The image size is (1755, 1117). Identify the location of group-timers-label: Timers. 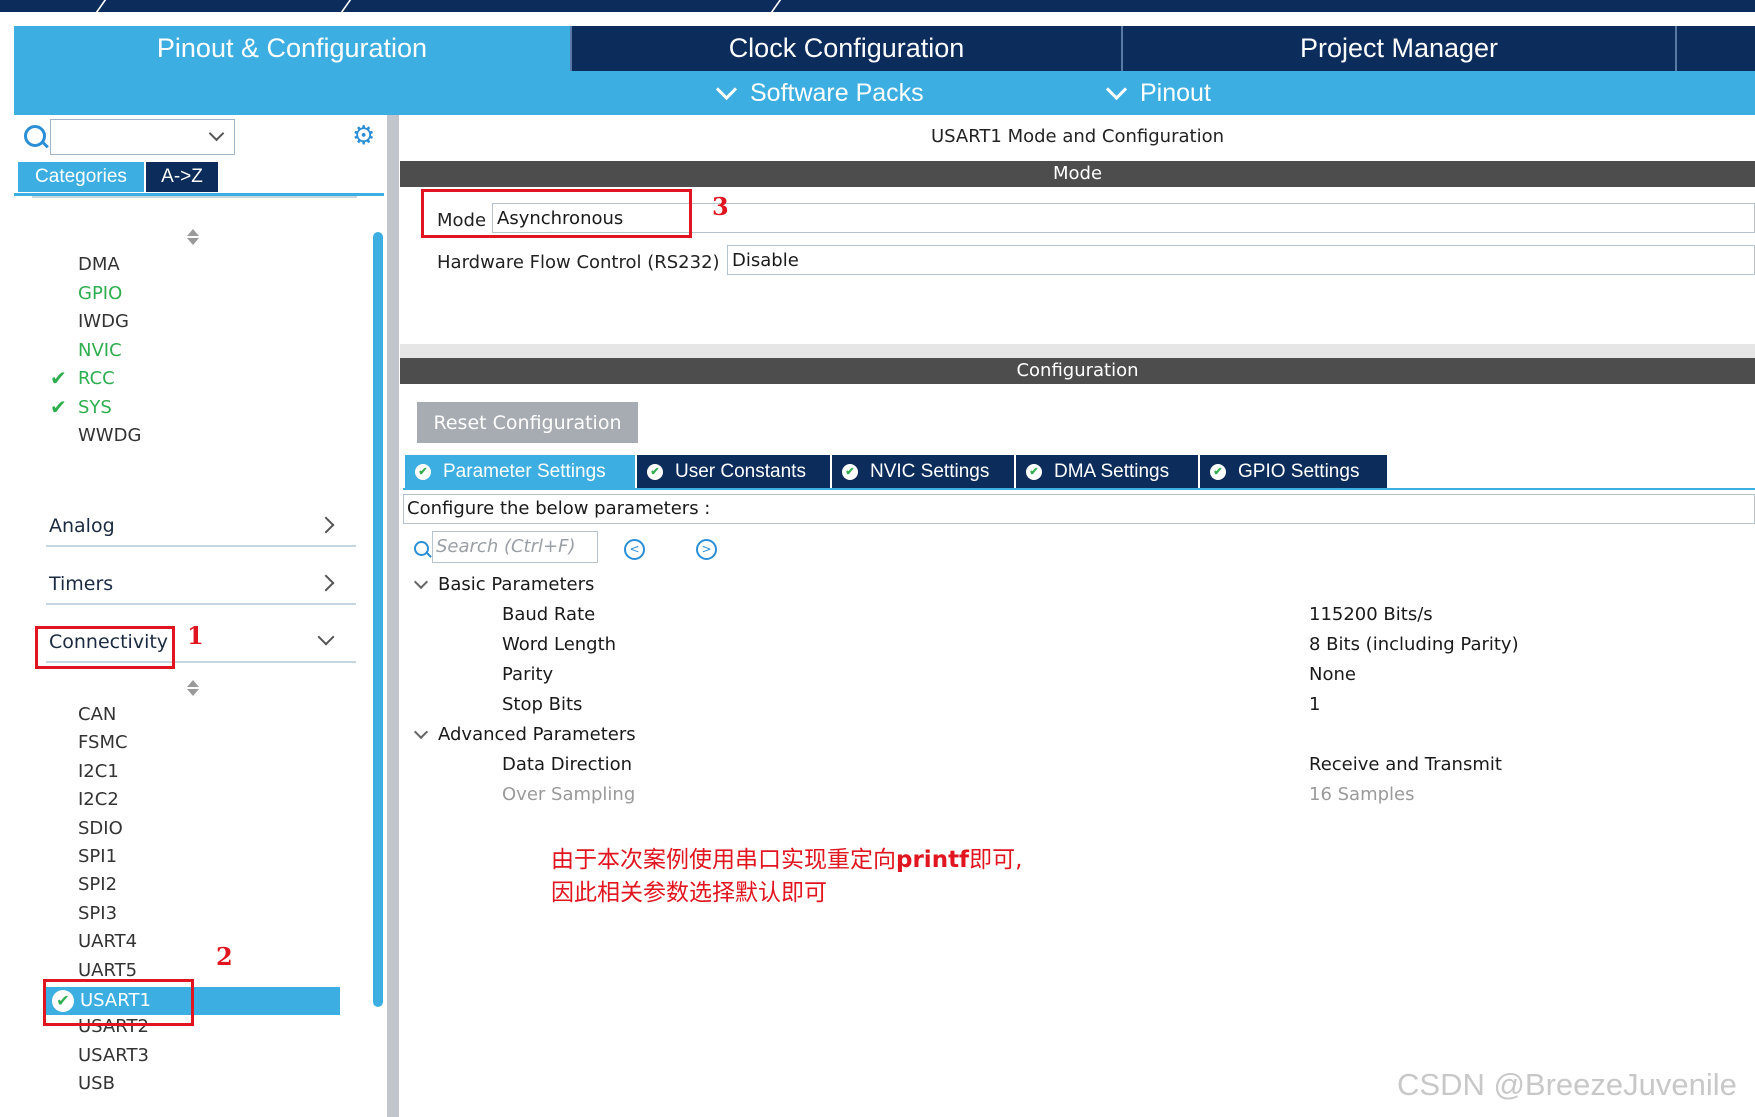
(81, 584).